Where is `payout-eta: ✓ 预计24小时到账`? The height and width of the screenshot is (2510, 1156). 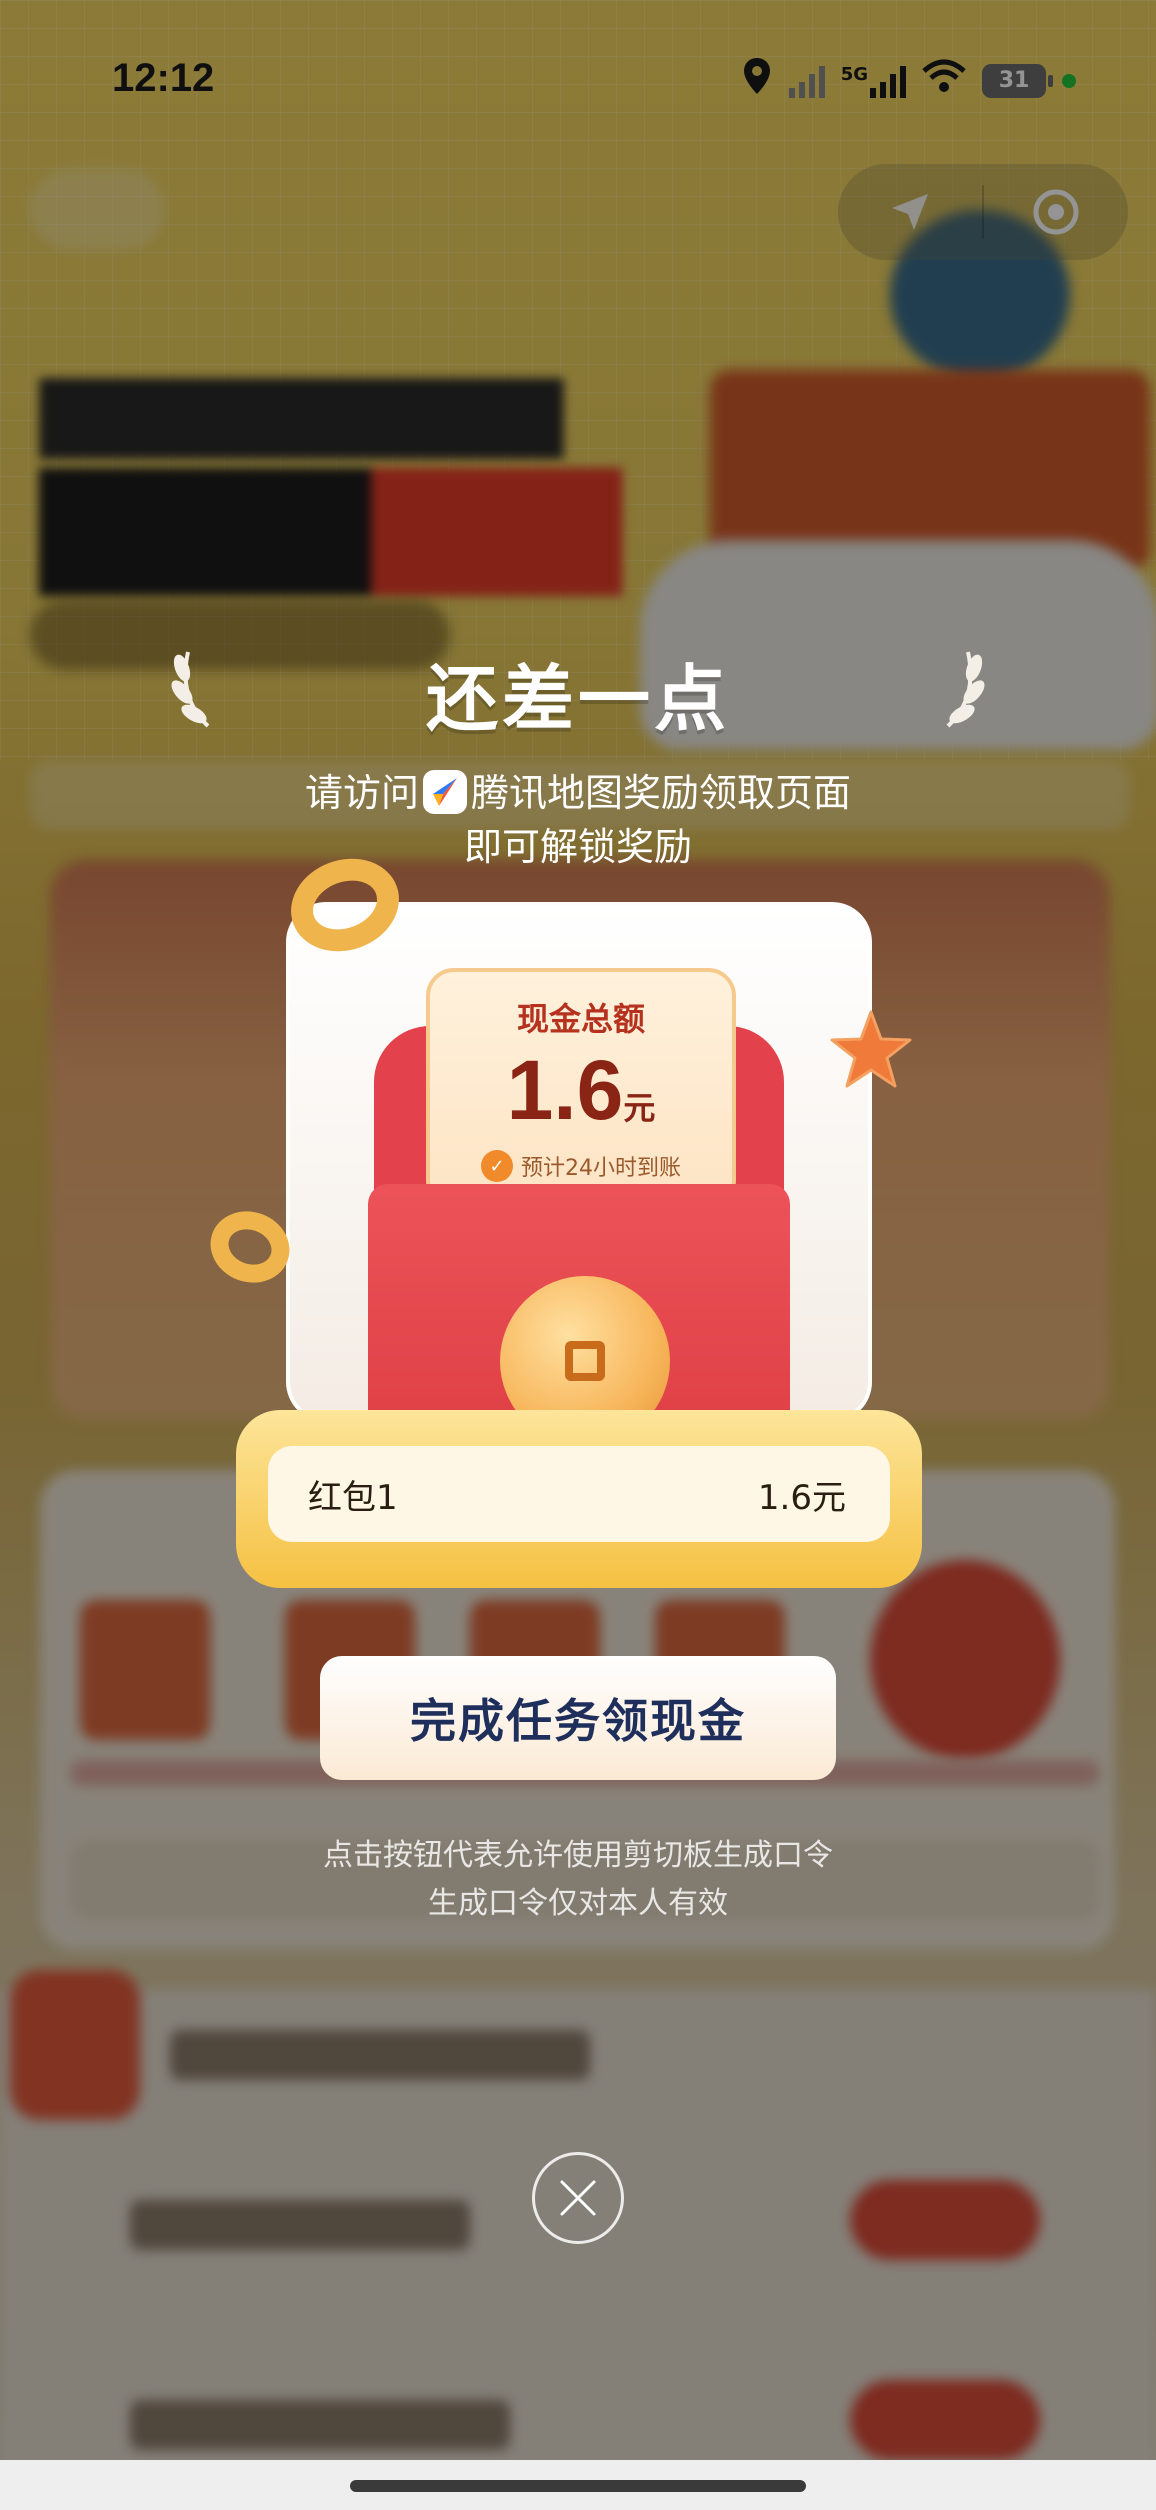
payout-eta: ✓ 预计24小时到账 is located at coordinates (581, 1166).